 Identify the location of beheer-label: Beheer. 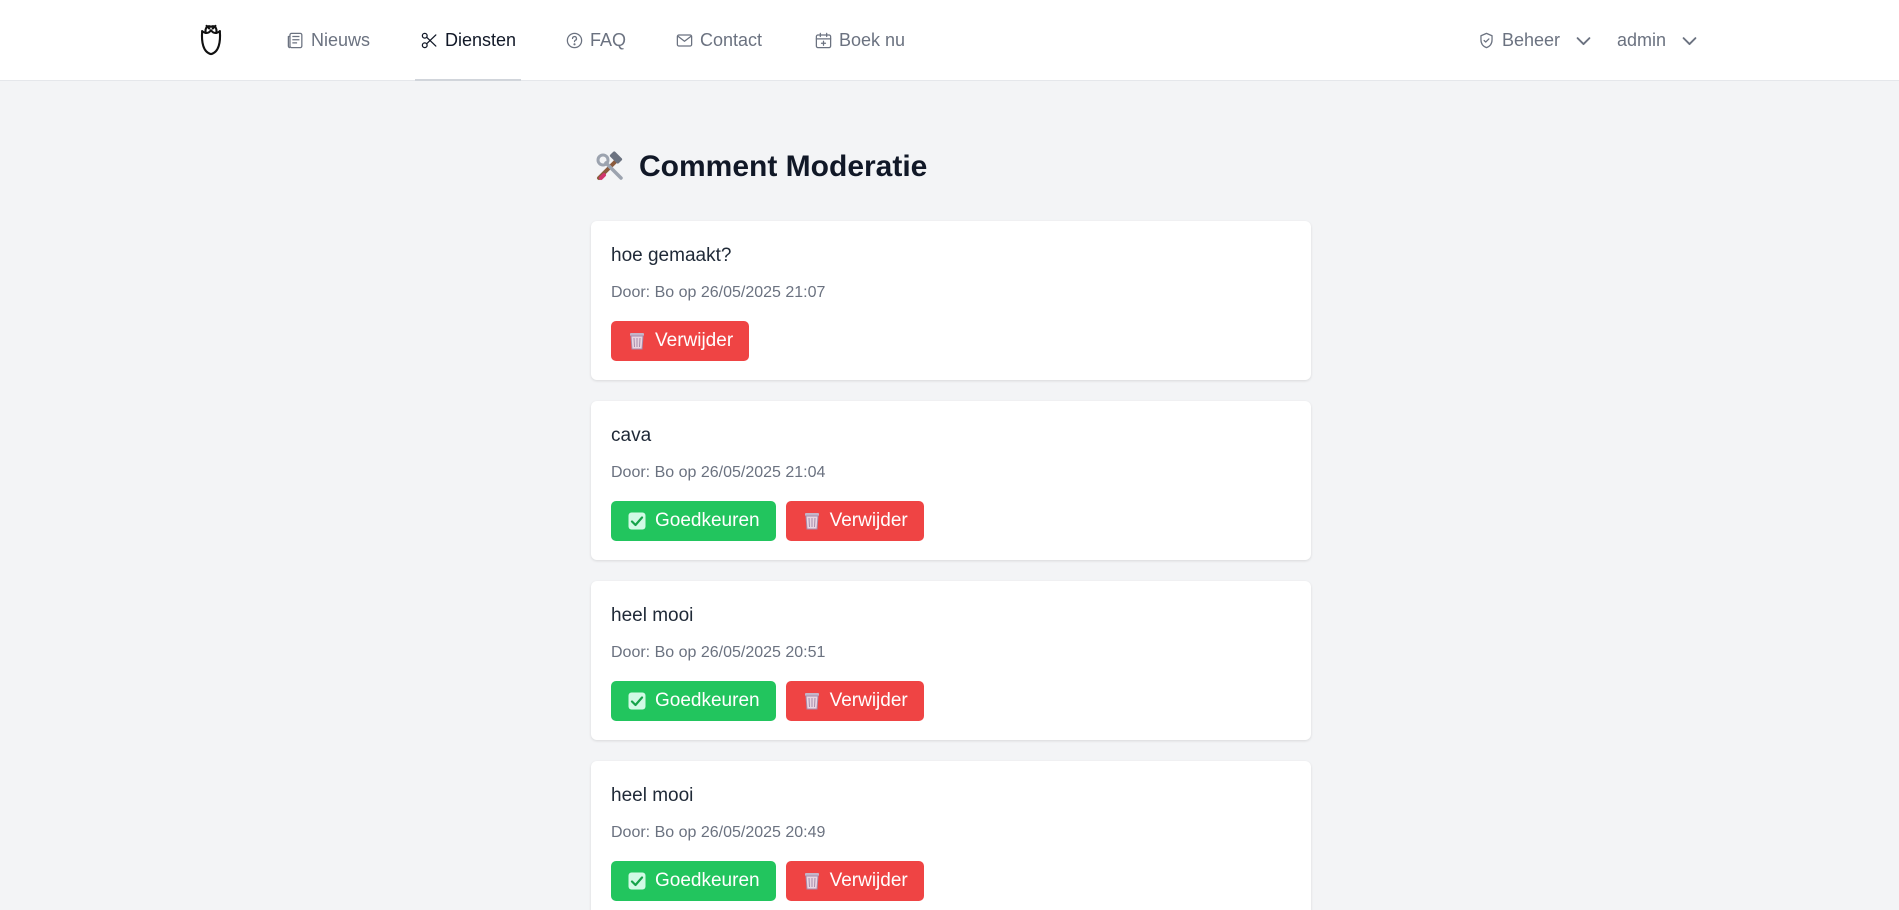
(1531, 40).